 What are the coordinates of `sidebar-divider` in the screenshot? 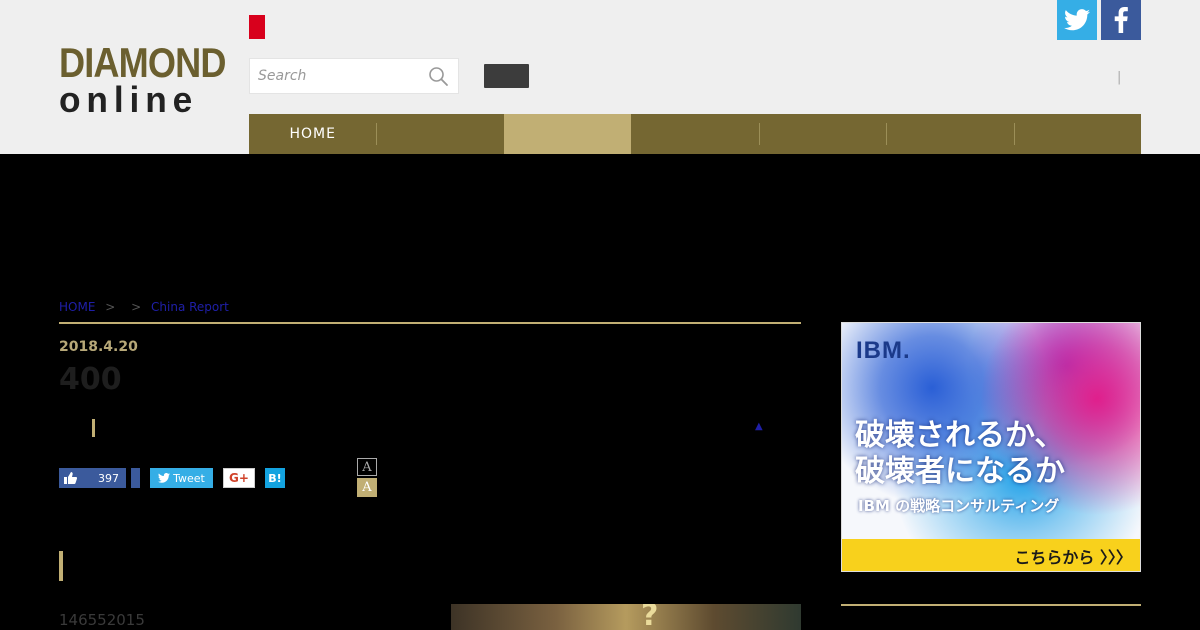 It's located at (991, 605).